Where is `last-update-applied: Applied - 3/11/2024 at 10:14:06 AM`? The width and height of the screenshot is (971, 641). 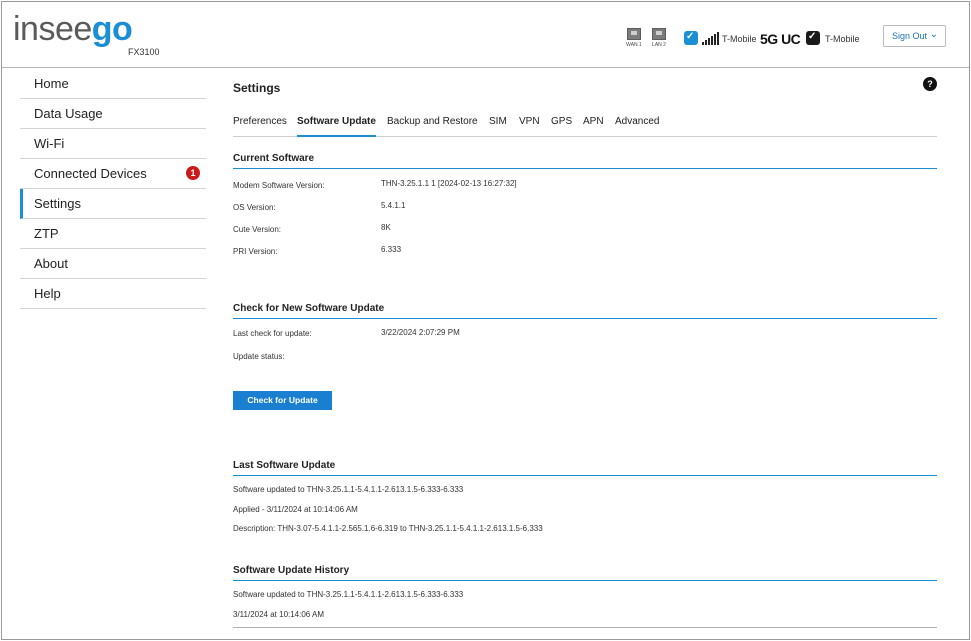 last-update-applied: Applied - 3/11/2024 at 10:14:06 AM is located at coordinates (295, 509).